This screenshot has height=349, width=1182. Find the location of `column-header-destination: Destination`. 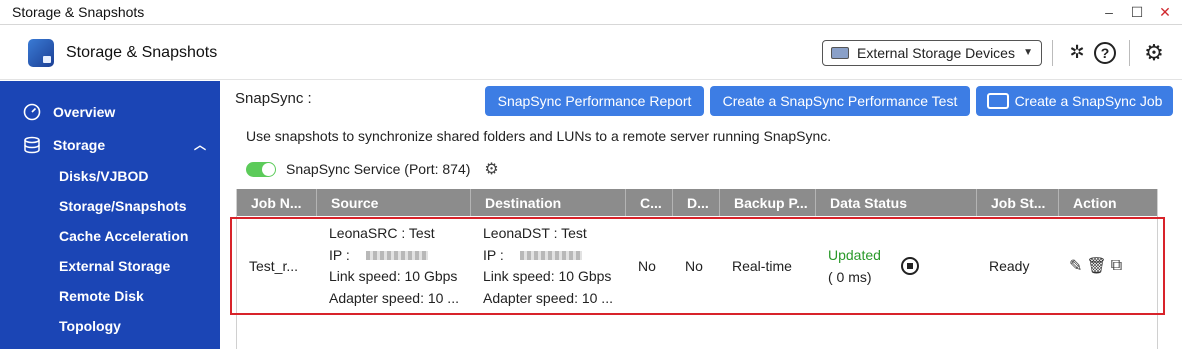

column-header-destination: Destination is located at coordinates (548, 202).